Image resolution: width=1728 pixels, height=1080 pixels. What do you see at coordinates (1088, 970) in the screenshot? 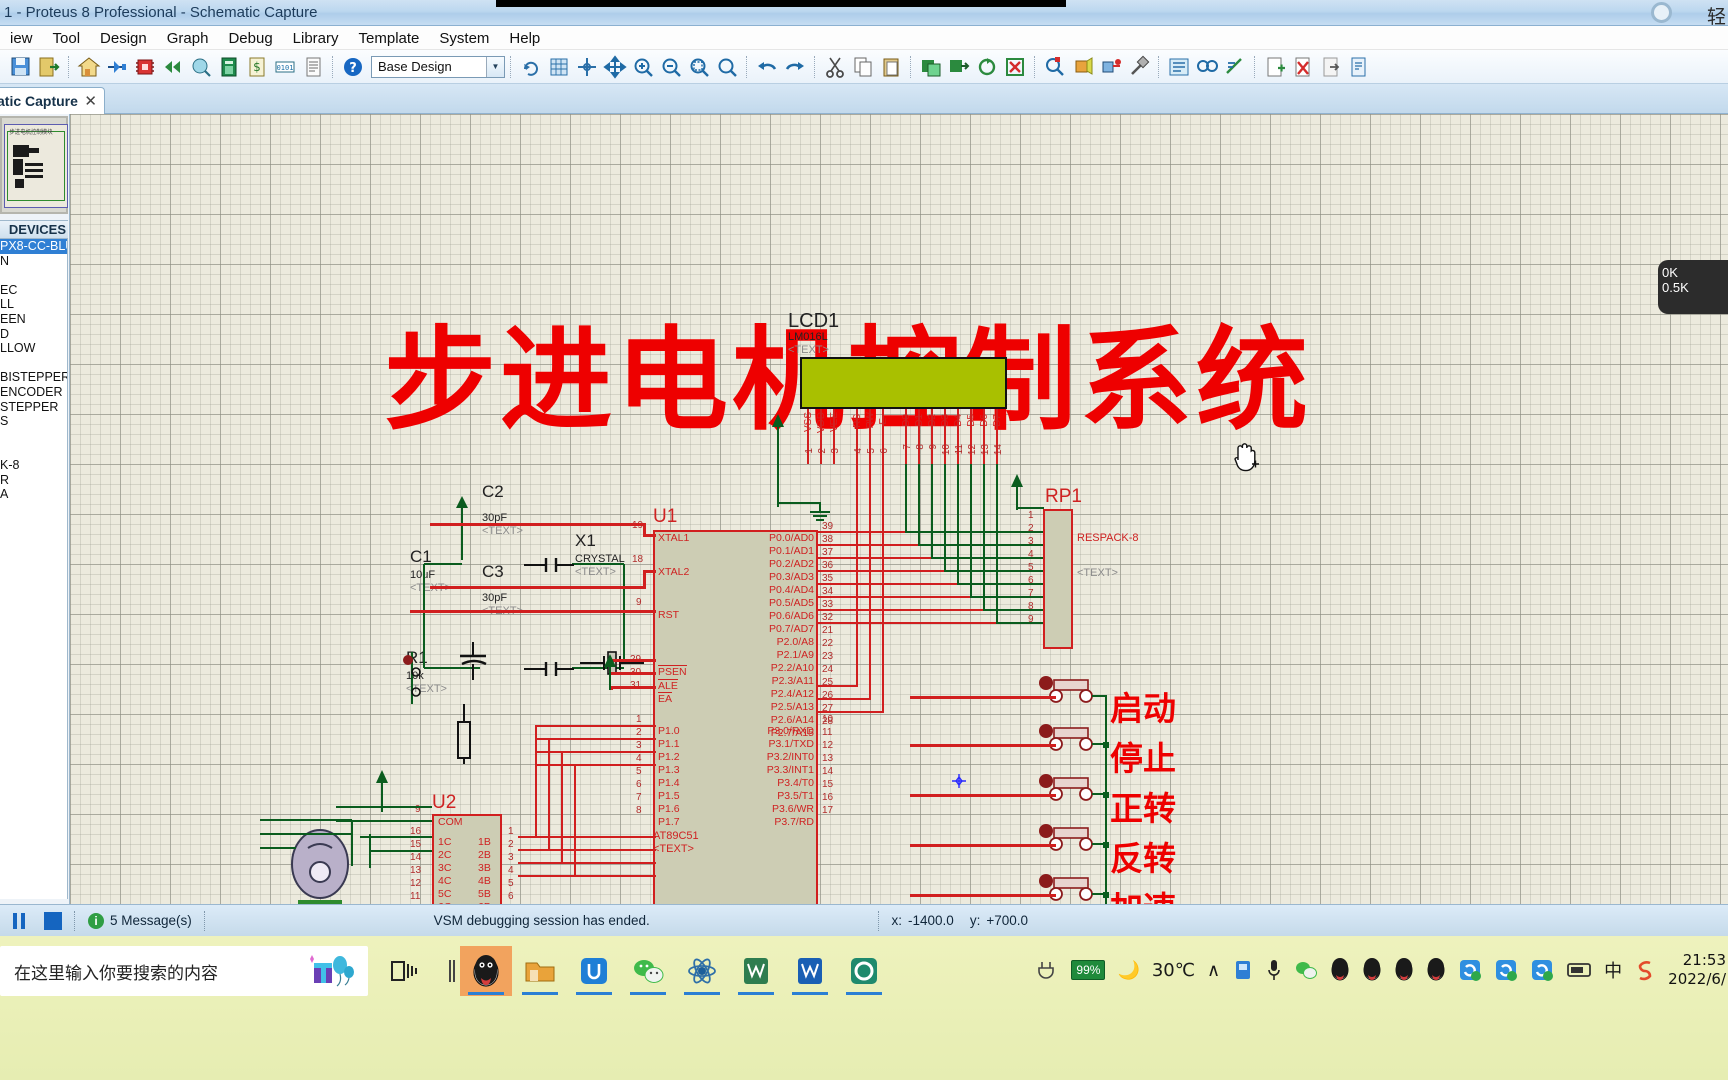
I see `battery-percent: 99%` at bounding box center [1088, 970].